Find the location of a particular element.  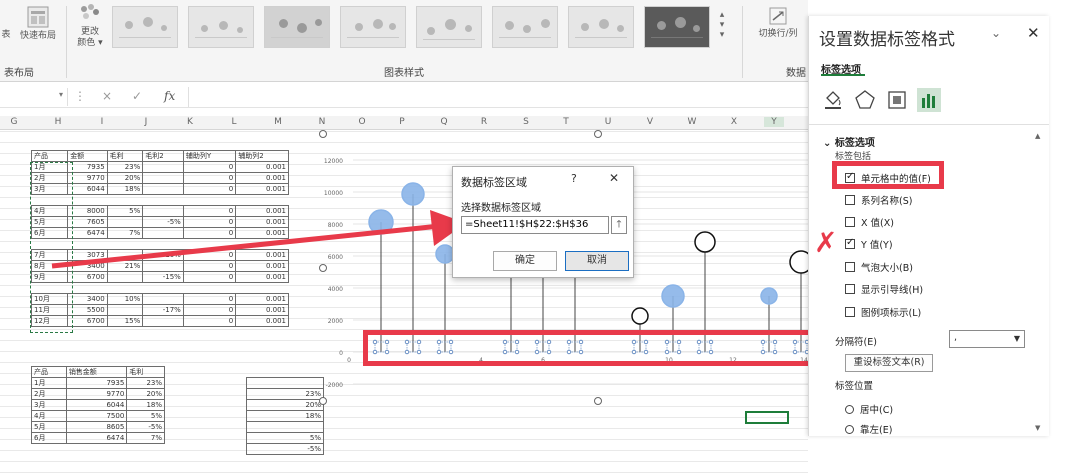

section-label-options: ⌄ 标签选项 is located at coordinates (849, 141).